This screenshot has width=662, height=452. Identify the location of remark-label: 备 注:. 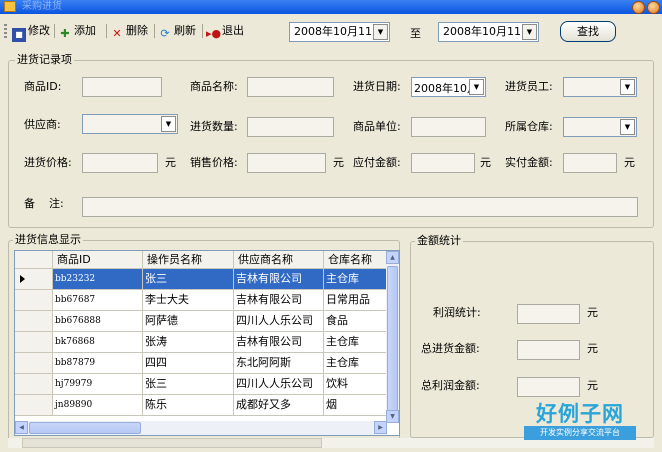
(44, 203).